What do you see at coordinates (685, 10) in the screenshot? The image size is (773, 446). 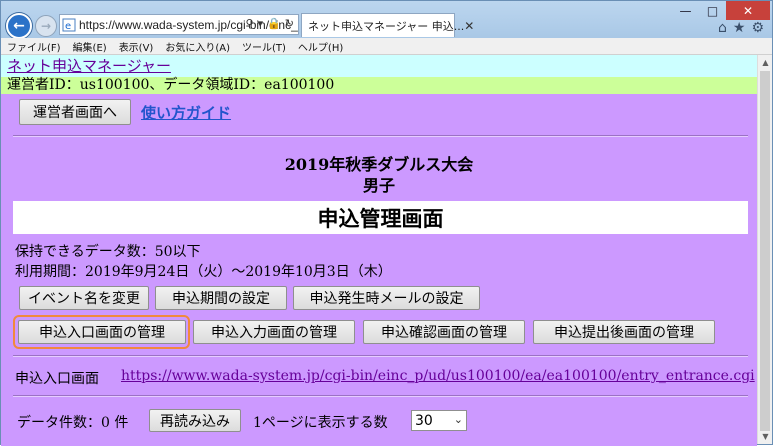 I see `minimize-button: —` at bounding box center [685, 10].